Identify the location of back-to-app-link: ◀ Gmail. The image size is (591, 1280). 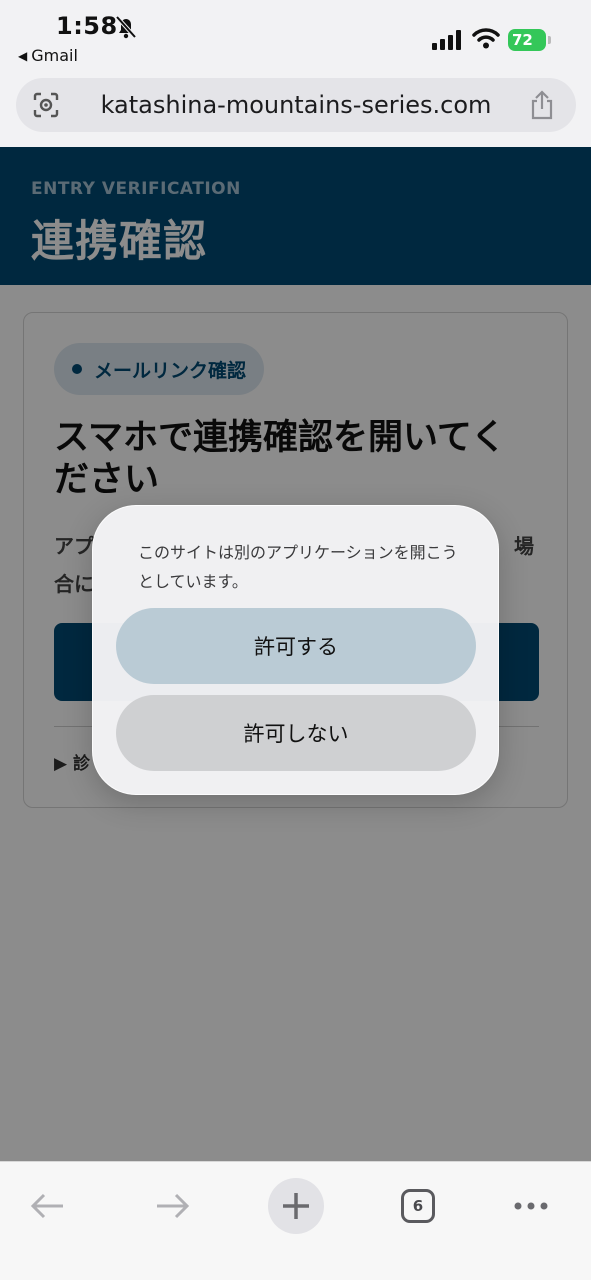
(48, 55).